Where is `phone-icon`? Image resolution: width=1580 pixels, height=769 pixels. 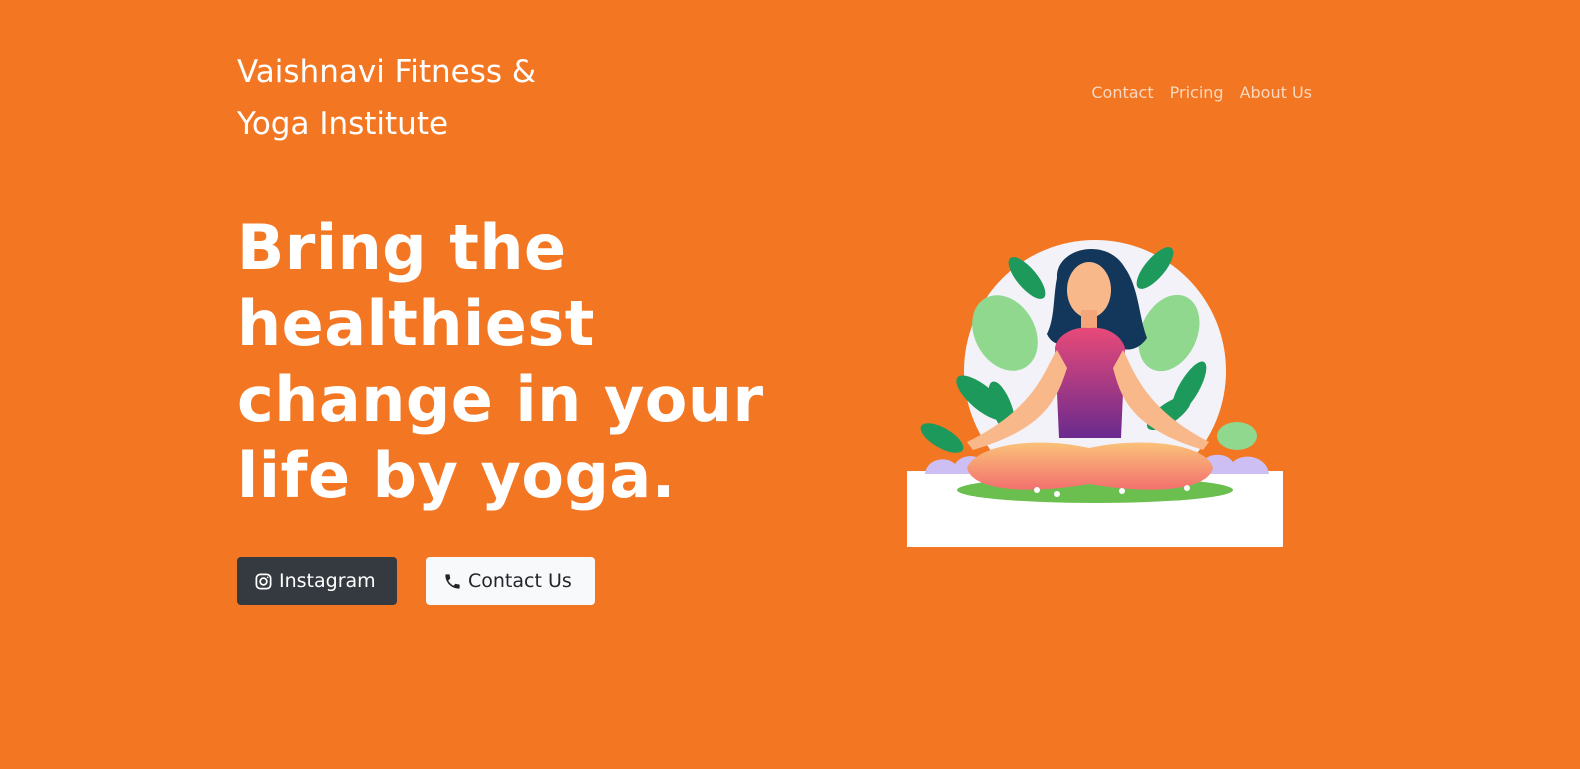 phone-icon is located at coordinates (452, 581).